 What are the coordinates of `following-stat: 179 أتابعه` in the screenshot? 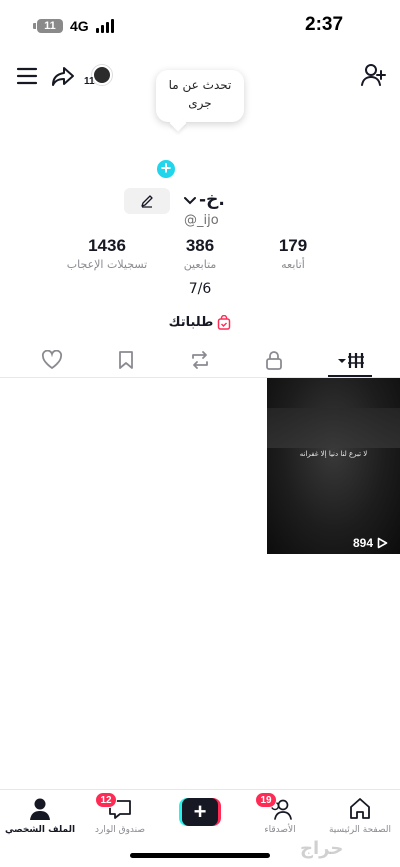 It's located at (293, 253).